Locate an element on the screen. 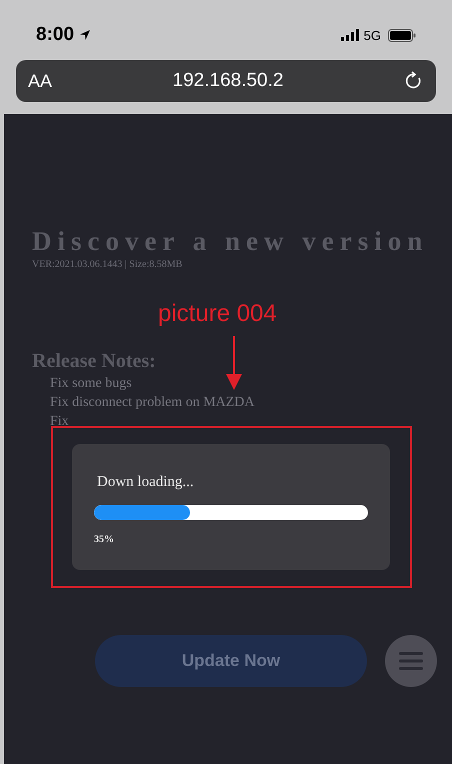  battery-icon is located at coordinates (402, 35).